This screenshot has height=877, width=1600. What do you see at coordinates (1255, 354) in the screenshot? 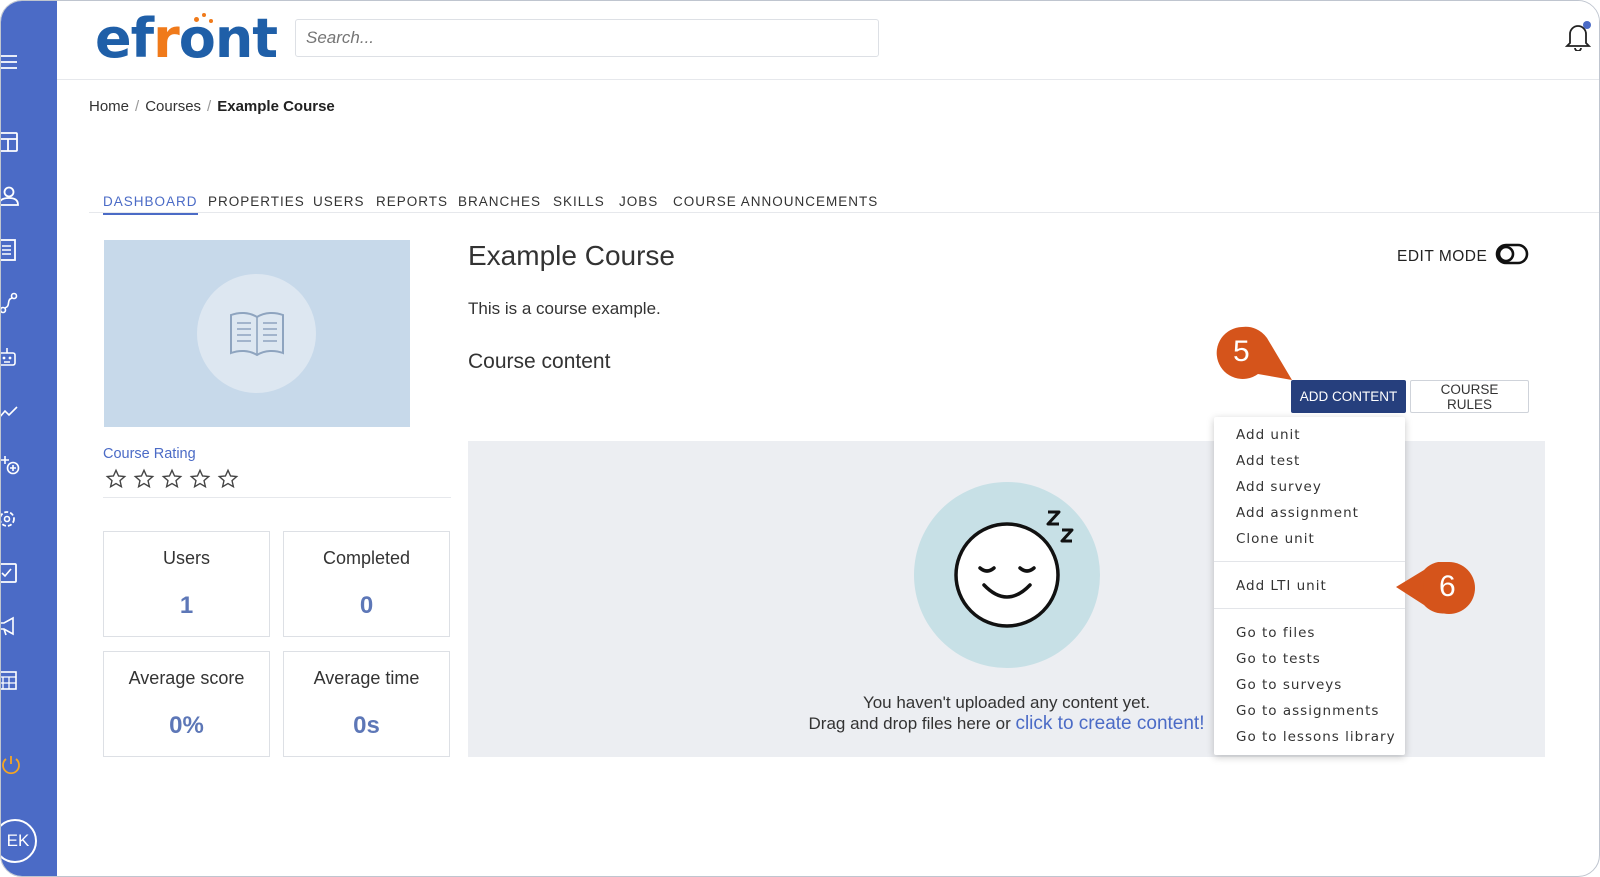
I see `step-callout-5: 5` at bounding box center [1255, 354].